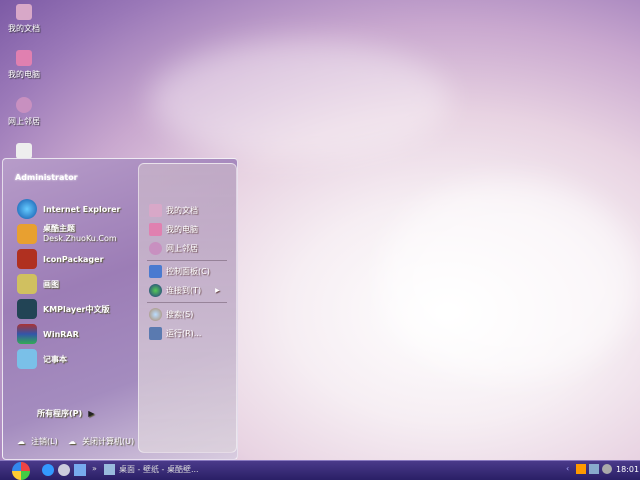 This screenshot has width=640, height=480. What do you see at coordinates (27, 259) in the screenshot?
I see `iconpackager-icon` at bounding box center [27, 259].